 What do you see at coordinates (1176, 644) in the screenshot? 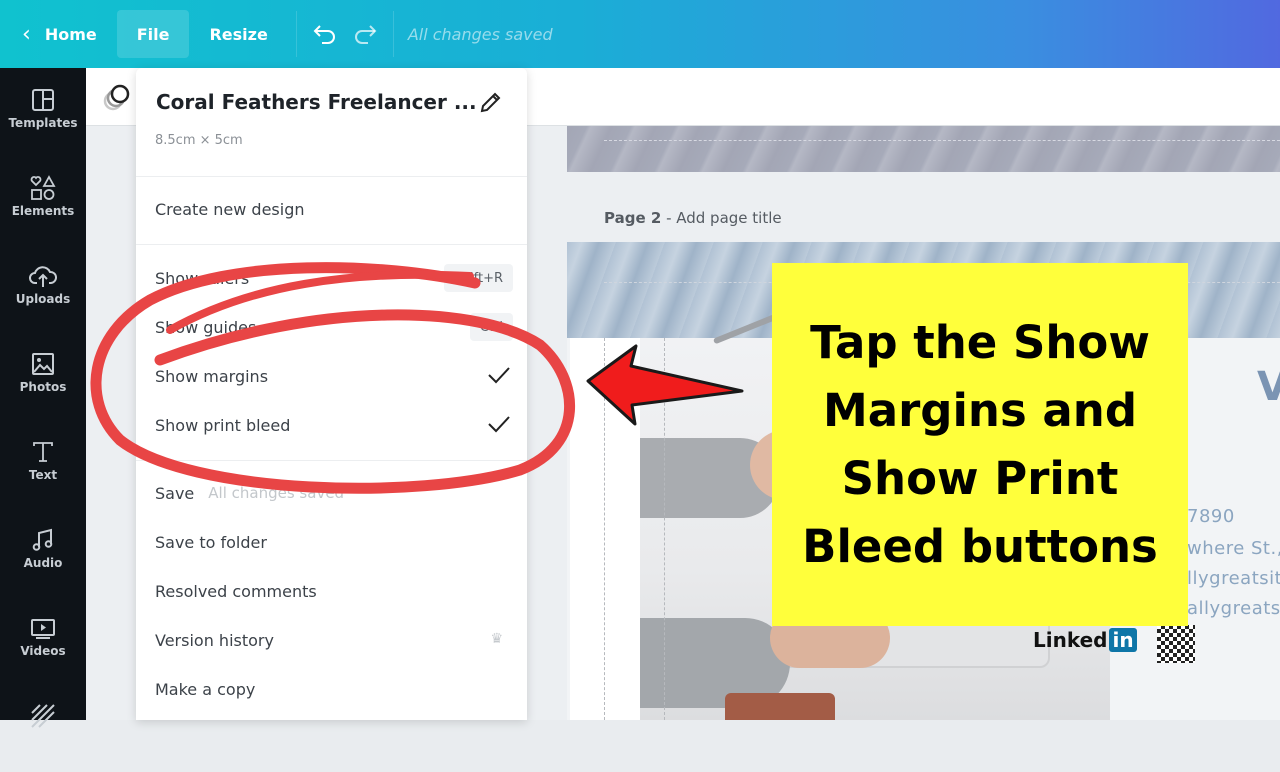
I see `qr-code` at bounding box center [1176, 644].